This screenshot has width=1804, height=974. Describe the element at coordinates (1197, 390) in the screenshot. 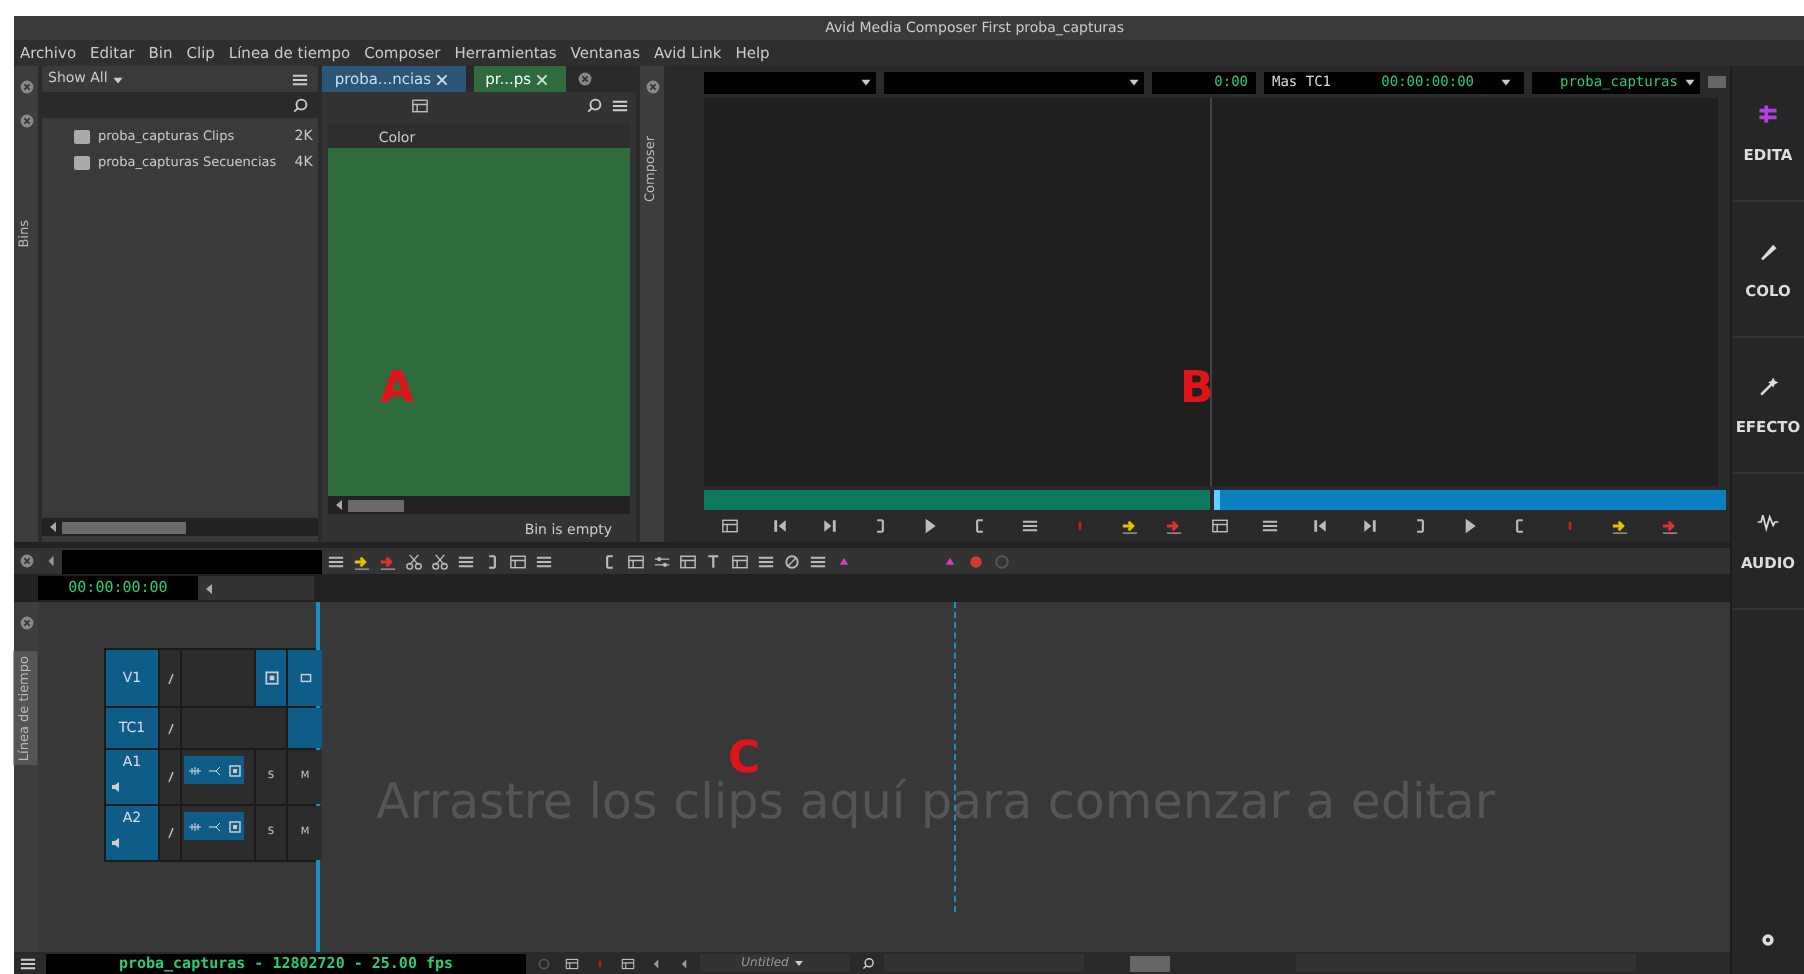

I see `annotation-letter: B` at that location.